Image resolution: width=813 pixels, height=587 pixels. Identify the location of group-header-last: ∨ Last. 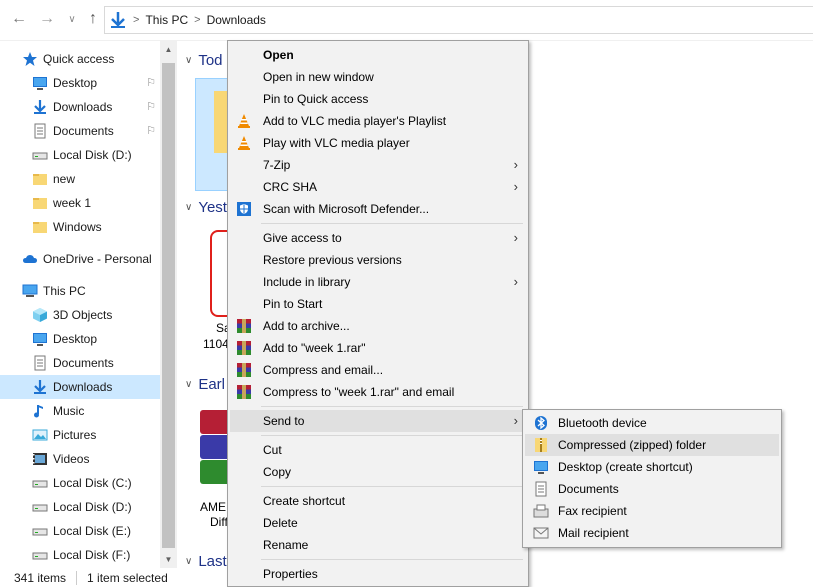
(206, 560).